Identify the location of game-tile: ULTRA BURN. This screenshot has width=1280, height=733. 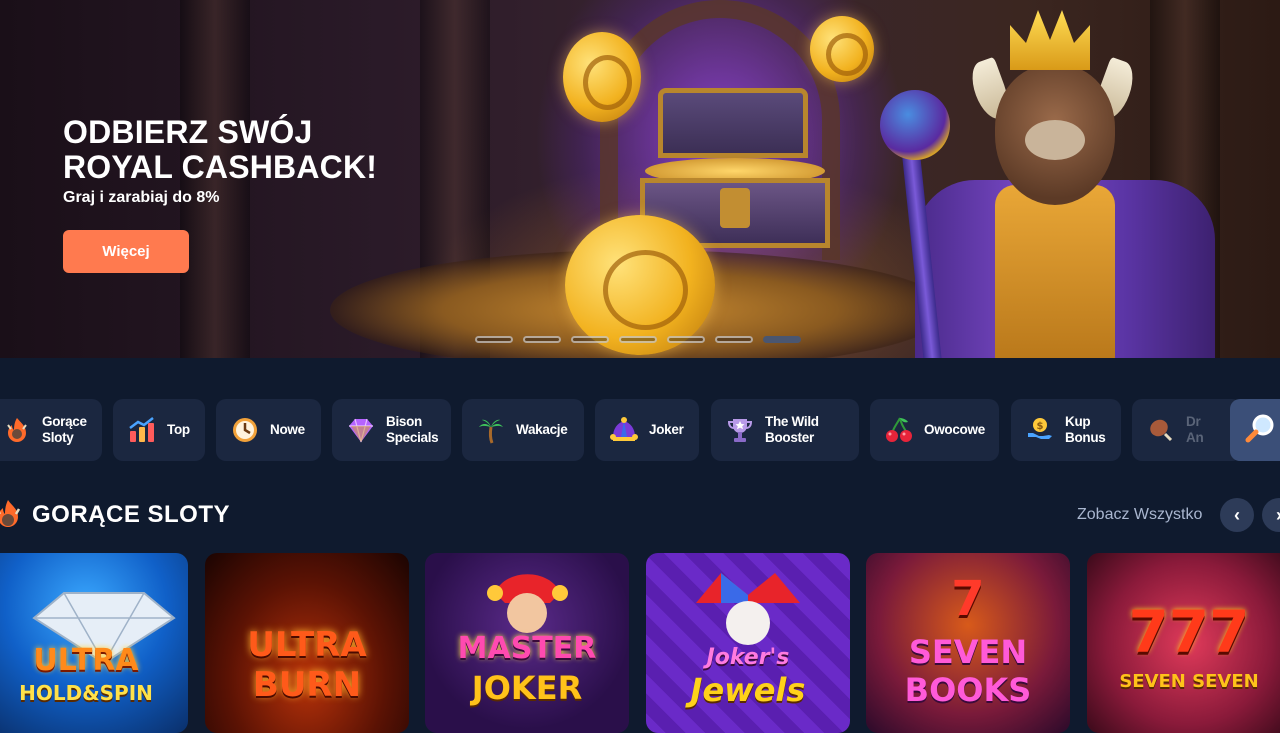
(307, 643).